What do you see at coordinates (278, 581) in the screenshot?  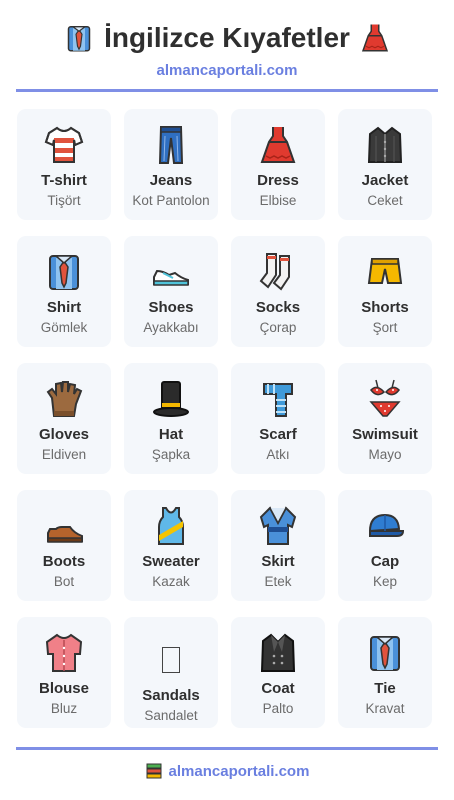 I see `card-turkish: Etek` at bounding box center [278, 581].